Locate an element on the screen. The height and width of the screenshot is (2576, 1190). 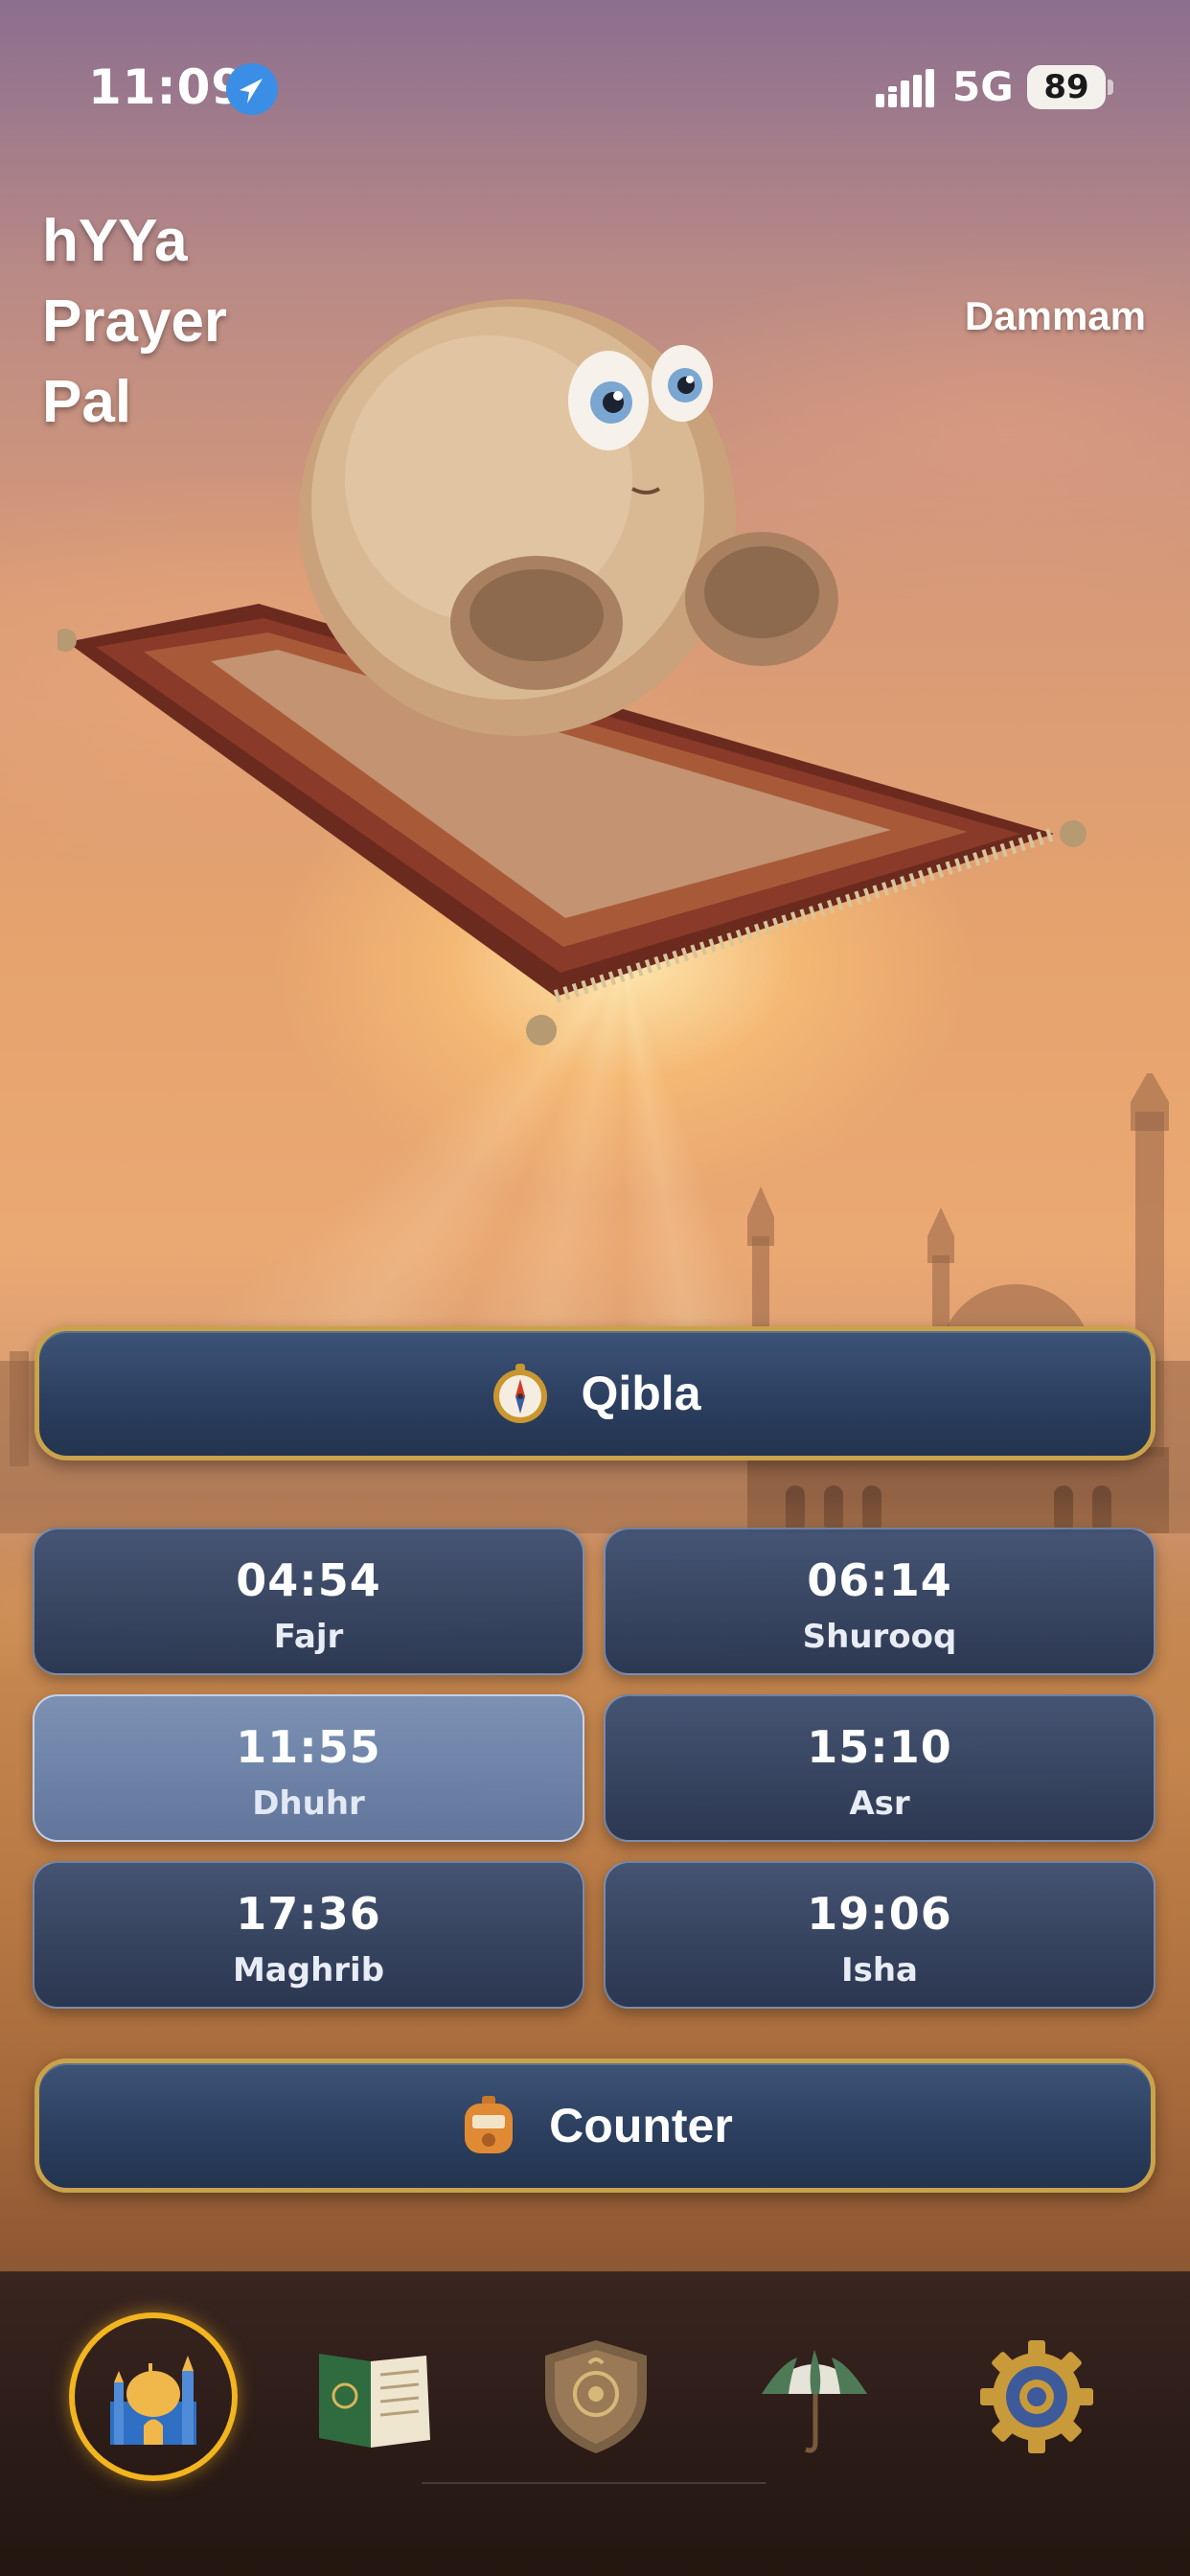
prayer-card-isha: 19:06 Isha is located at coordinates (880, 1935).